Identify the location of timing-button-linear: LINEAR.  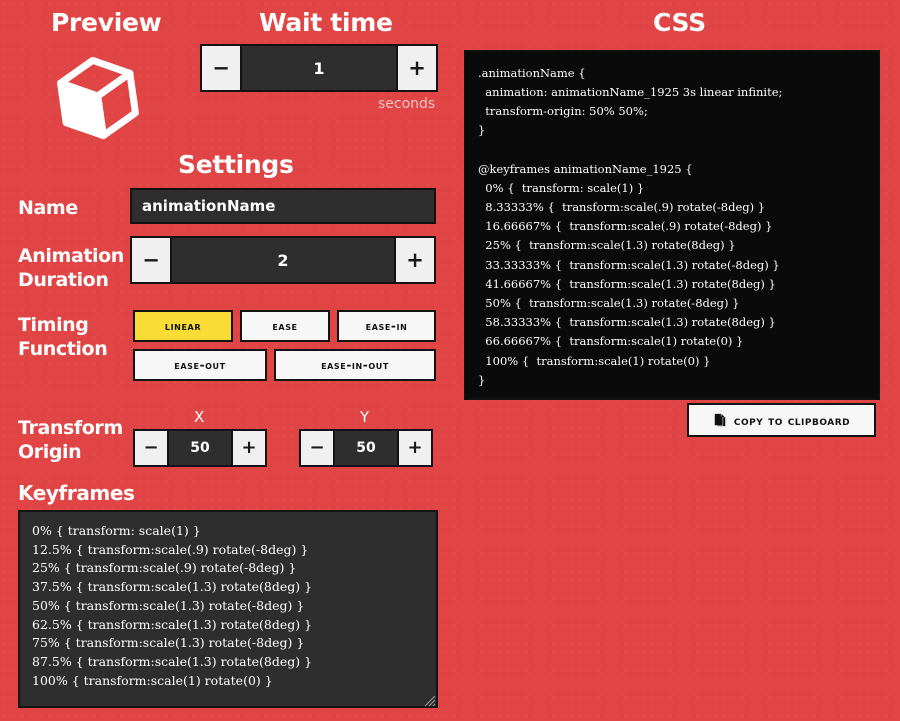
(183, 326).